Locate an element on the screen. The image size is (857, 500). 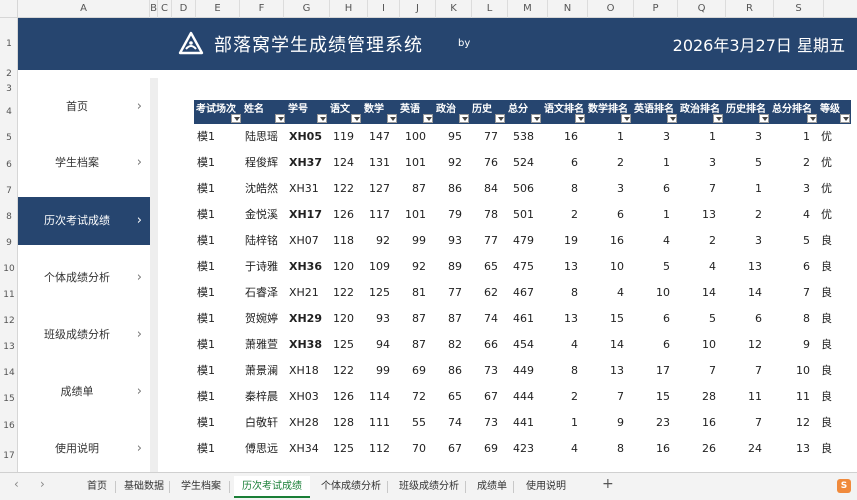
table-cell: 119 is located at coordinates (345, 137).